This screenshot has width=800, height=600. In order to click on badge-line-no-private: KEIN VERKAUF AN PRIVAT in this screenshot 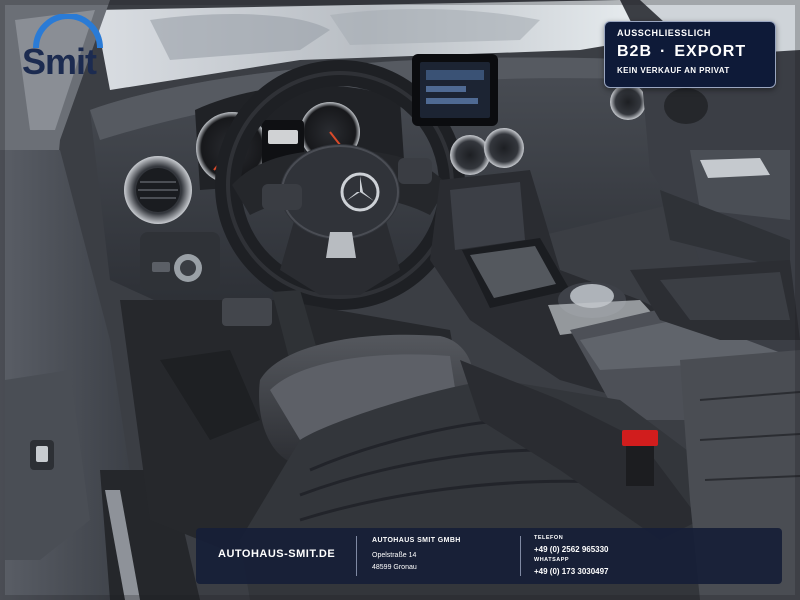, I will do `click(673, 70)`.